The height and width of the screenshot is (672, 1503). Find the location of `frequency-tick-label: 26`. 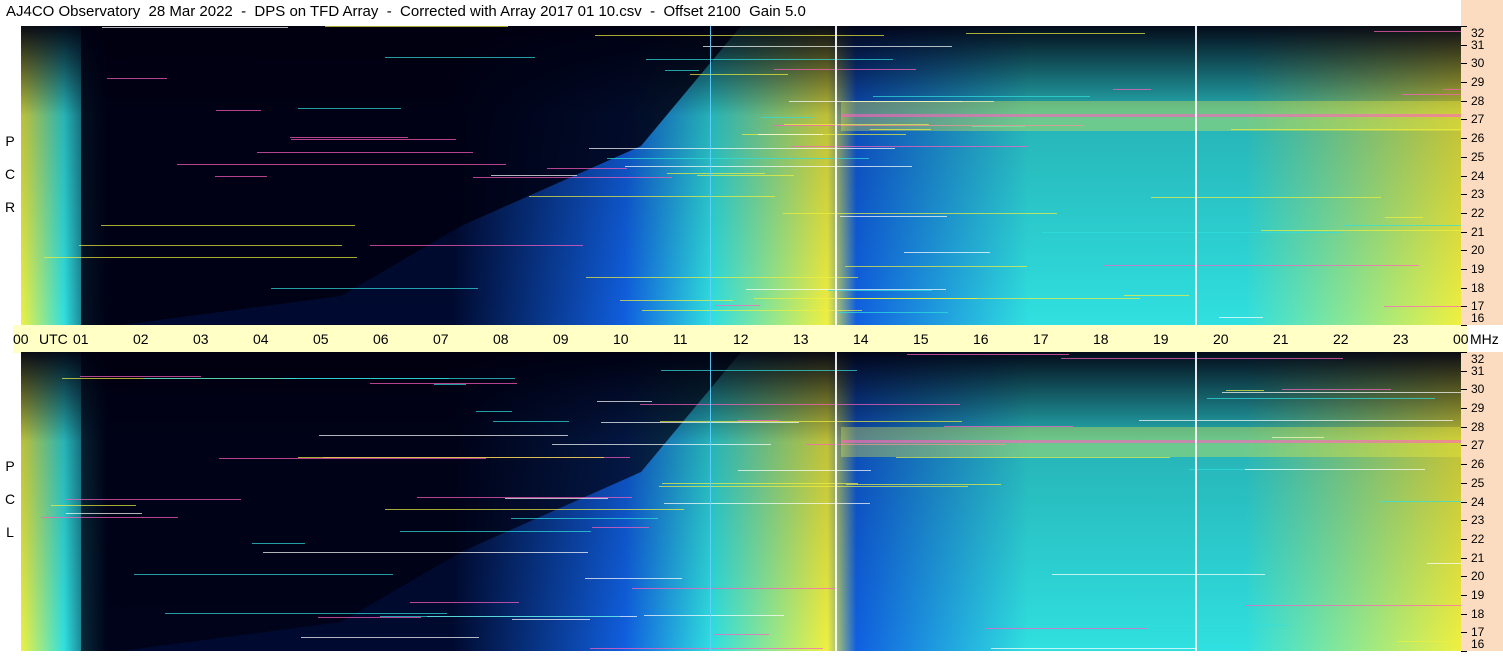

frequency-tick-label: 26 is located at coordinates (1478, 464).